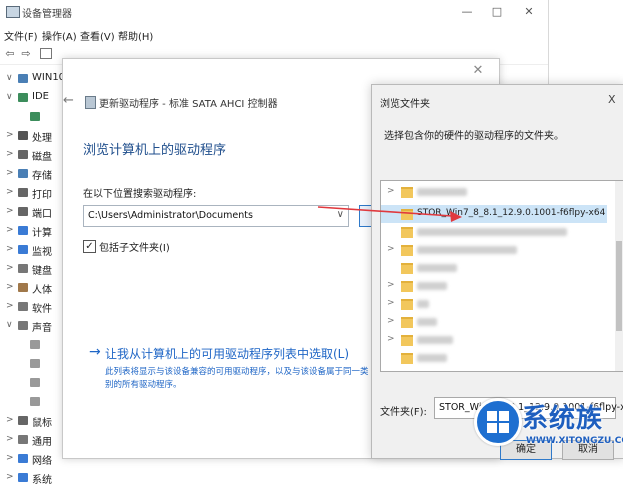  Describe the element at coordinates (26, 53) in the screenshot. I see `forward-icon: ⇨` at that location.